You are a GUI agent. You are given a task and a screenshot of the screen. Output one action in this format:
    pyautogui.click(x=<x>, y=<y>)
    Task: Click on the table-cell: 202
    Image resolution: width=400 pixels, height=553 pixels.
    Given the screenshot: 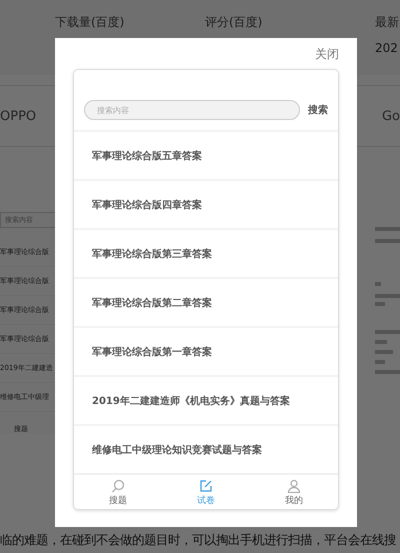 What is the action you would take?
    pyautogui.click(x=387, y=48)
    